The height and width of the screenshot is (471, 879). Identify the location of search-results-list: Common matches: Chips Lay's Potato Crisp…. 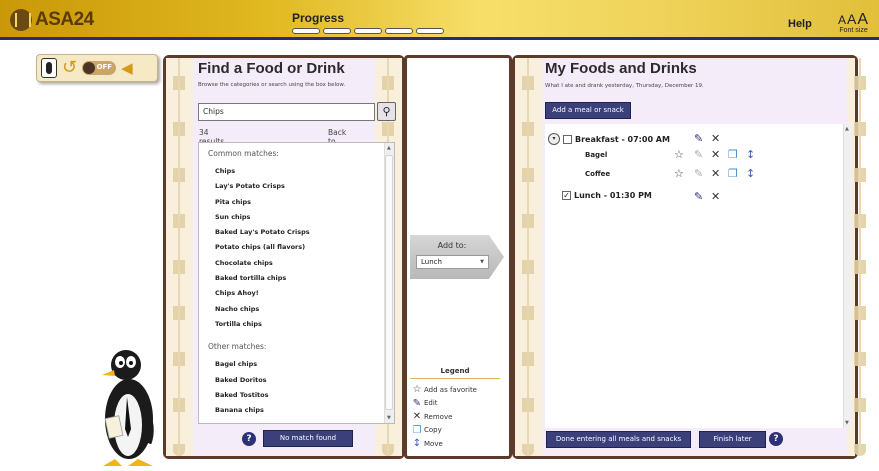
(296, 283).